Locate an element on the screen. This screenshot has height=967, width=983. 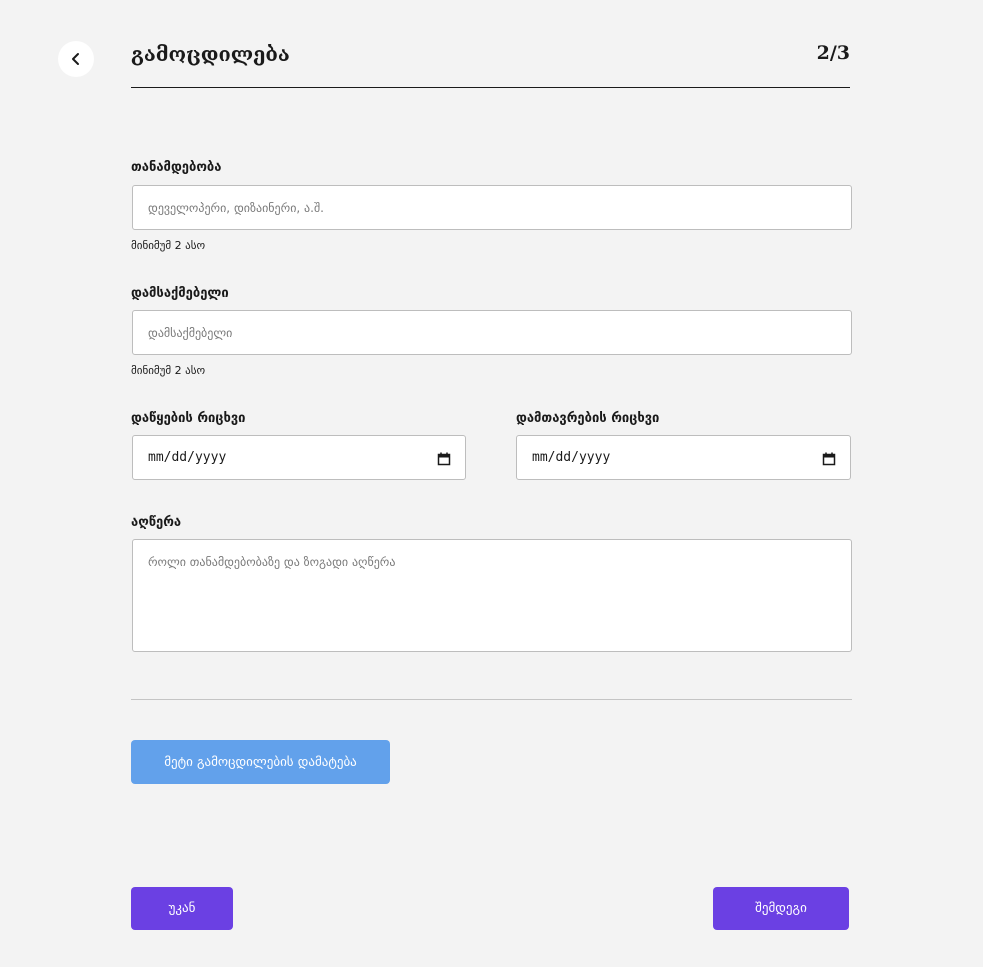
start-date-label: დაწყების რიცხვი is located at coordinates (188, 418).